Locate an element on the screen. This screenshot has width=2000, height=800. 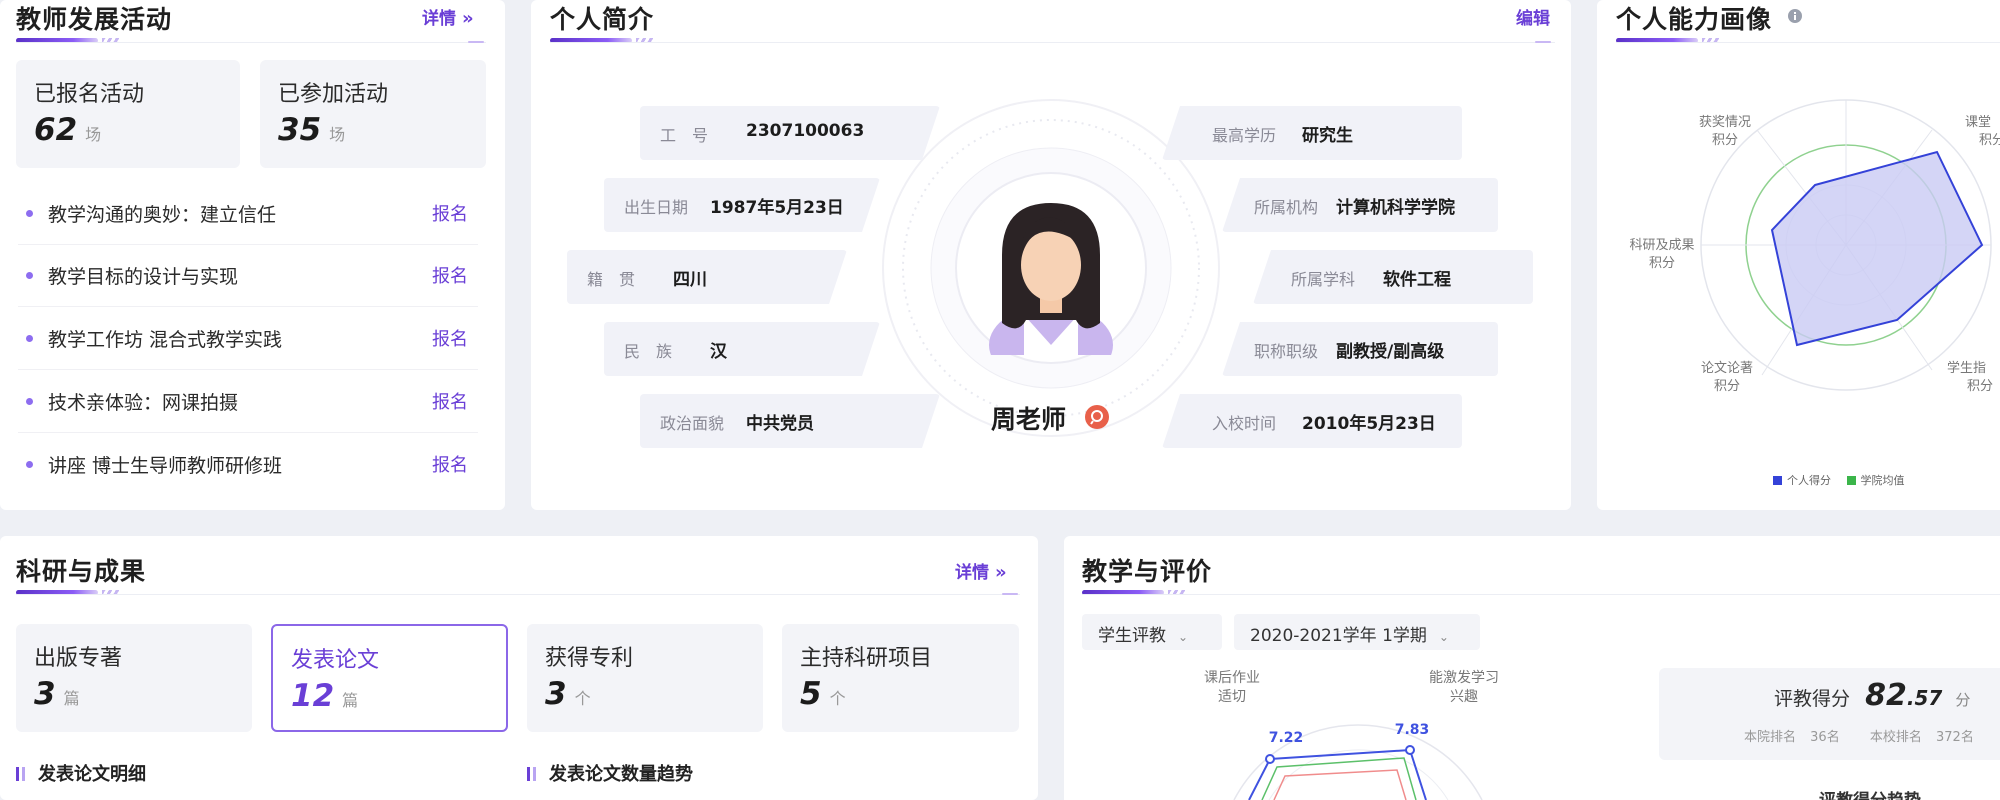
stat-attended: 已参加活动 35 场 is located at coordinates (373, 114).